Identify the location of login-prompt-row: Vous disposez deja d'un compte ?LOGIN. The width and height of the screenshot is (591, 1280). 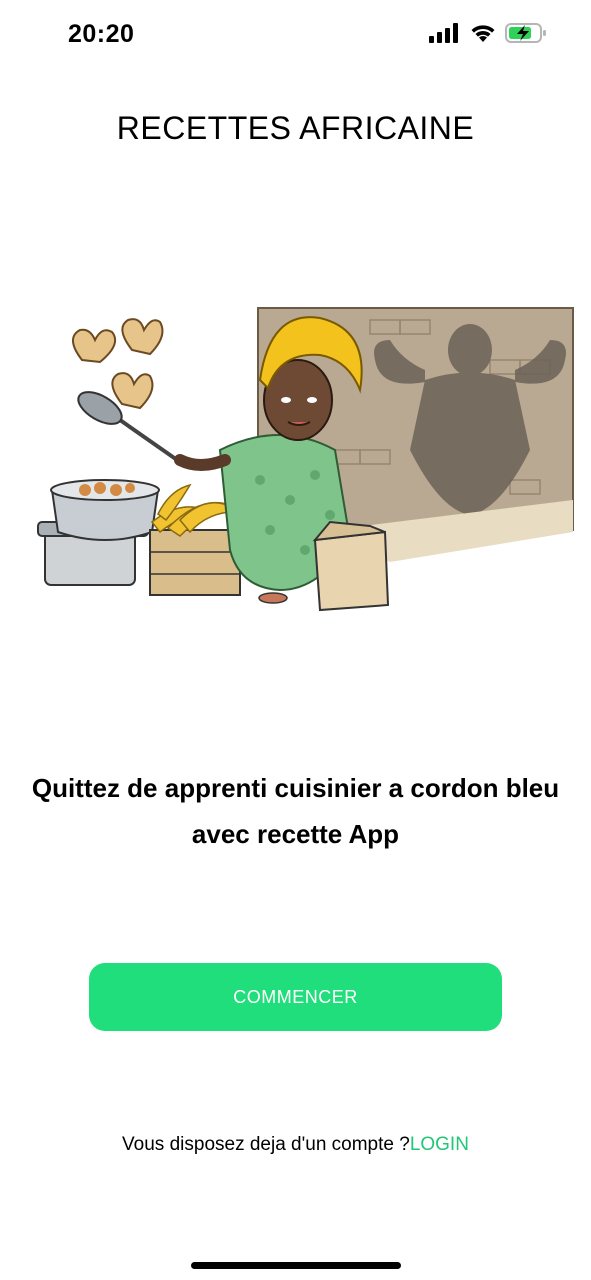
(295, 1145).